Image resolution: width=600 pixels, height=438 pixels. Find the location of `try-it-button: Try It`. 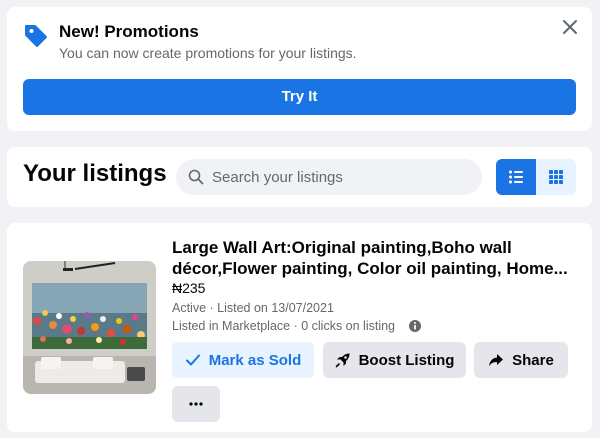

try-it-button: Try It is located at coordinates (299, 97).